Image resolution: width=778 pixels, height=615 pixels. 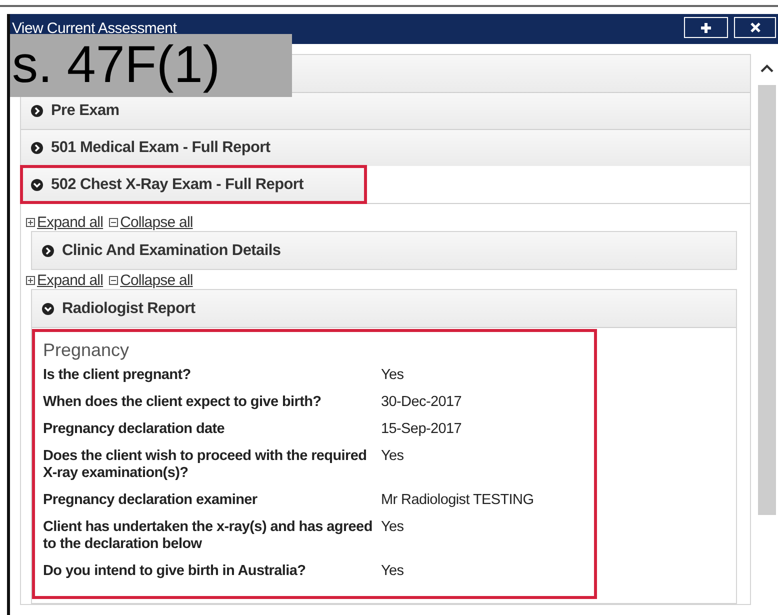 What do you see at coordinates (151, 65) in the screenshot?
I see `redaction-overlay: s. 47F(1)` at bounding box center [151, 65].